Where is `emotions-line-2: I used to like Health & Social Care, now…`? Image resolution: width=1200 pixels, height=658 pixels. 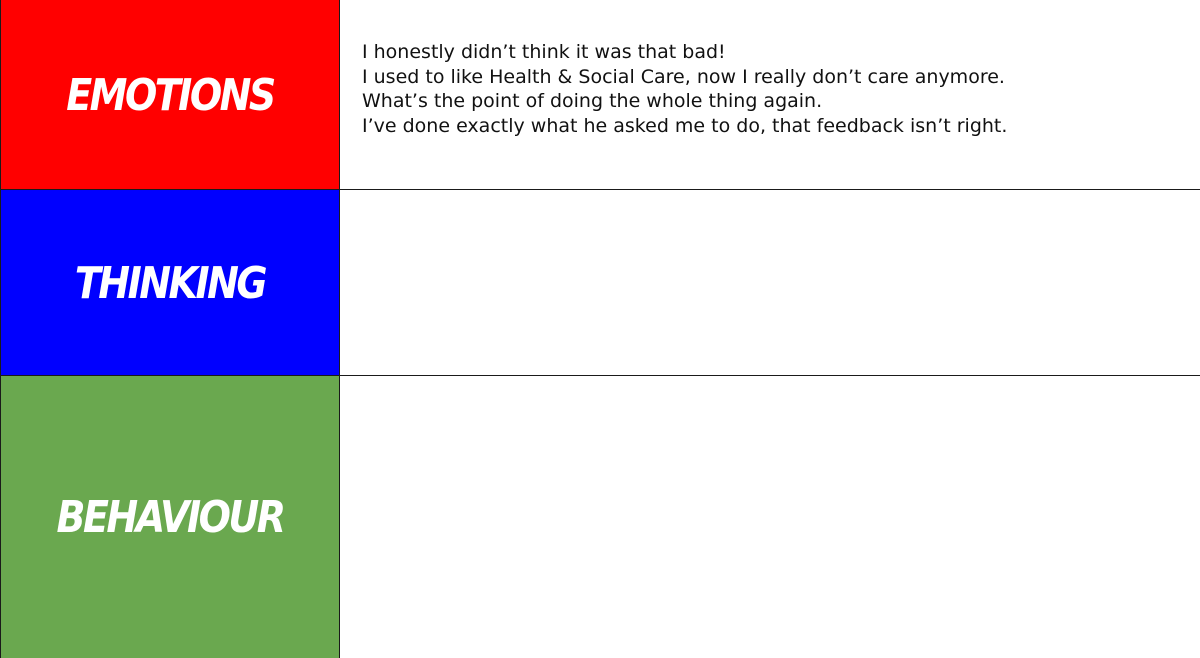
emotions-line-2: I used to like Health & Social Care, now… is located at coordinates (683, 76).